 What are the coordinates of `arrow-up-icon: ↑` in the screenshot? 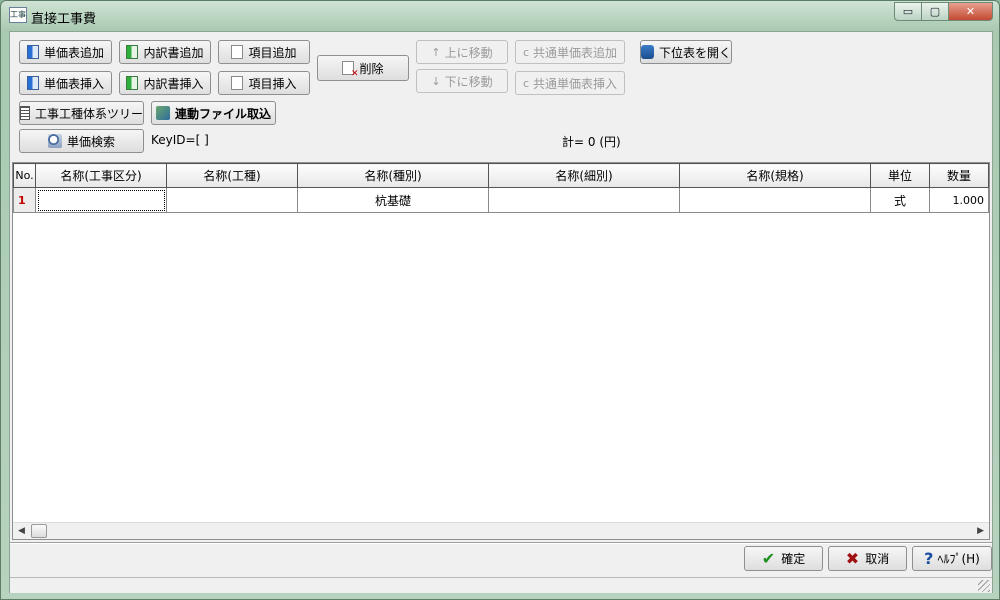 It's located at (436, 52).